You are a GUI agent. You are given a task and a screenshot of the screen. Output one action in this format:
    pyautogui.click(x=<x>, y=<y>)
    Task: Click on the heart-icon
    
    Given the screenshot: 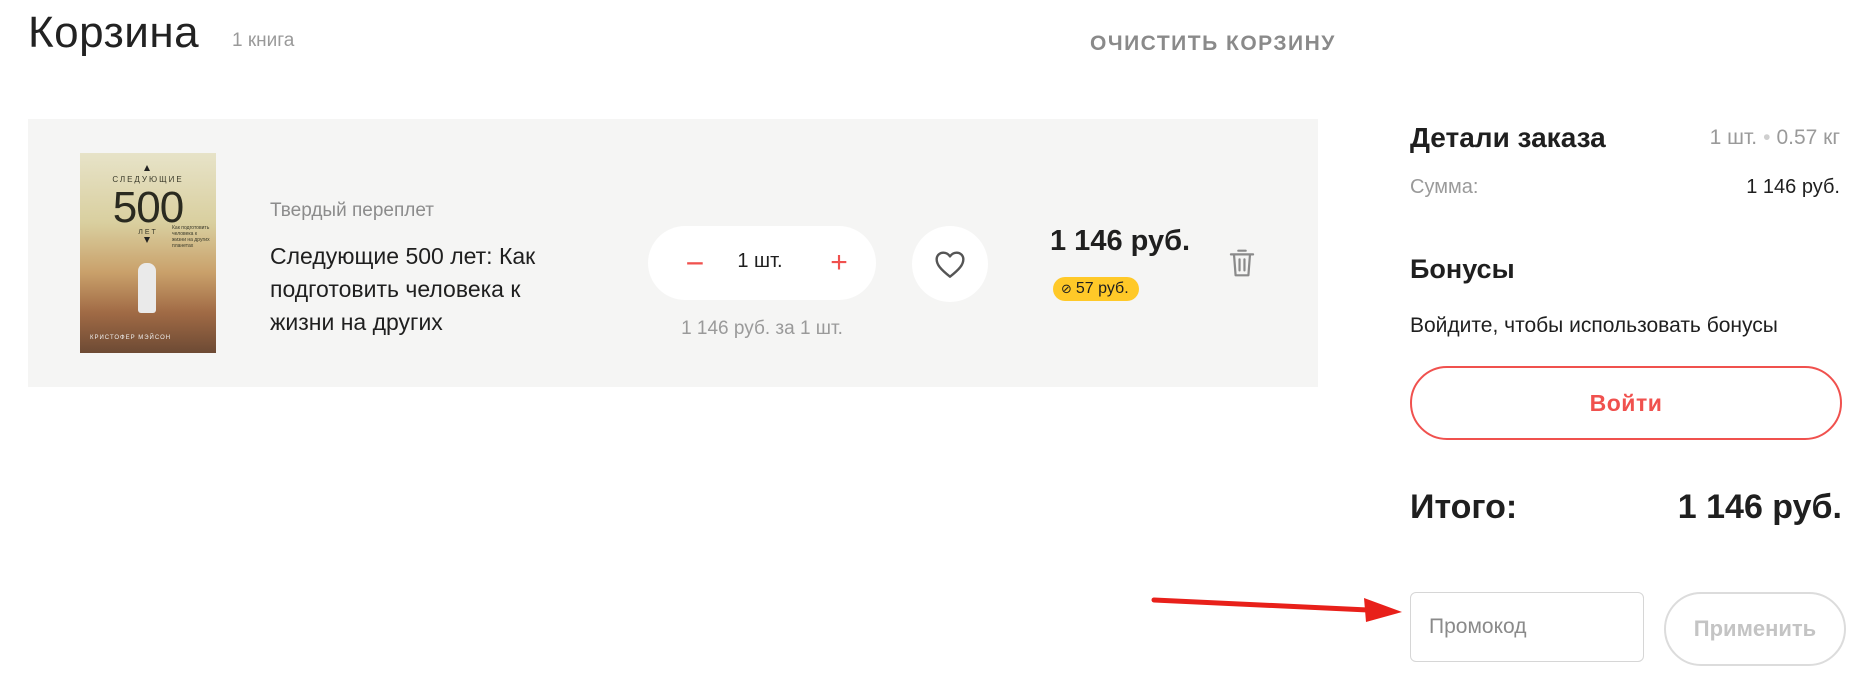 What is the action you would take?
    pyautogui.click(x=950, y=264)
    